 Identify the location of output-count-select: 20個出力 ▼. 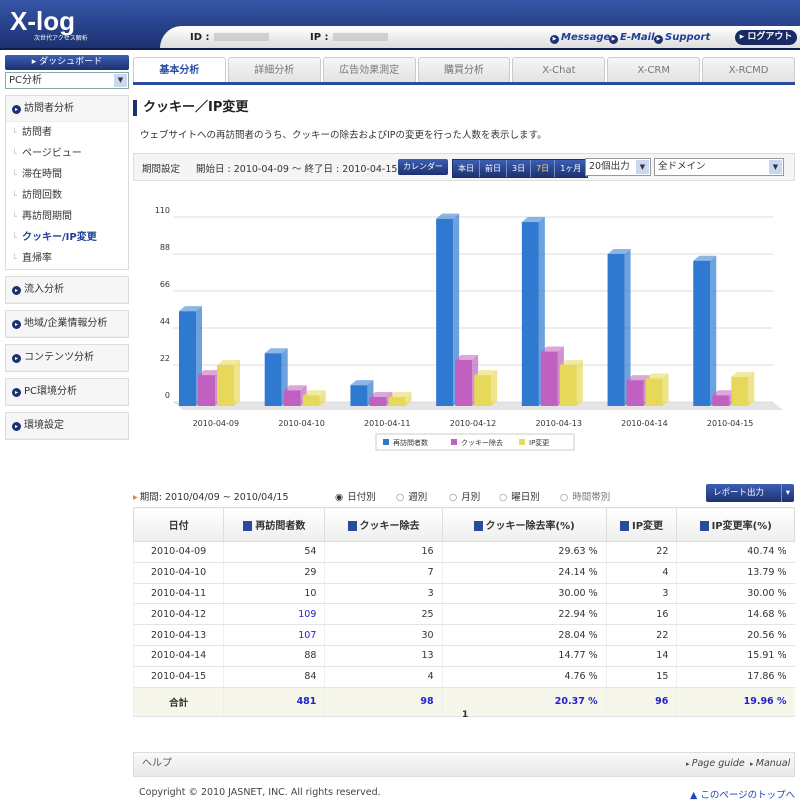
(618, 167).